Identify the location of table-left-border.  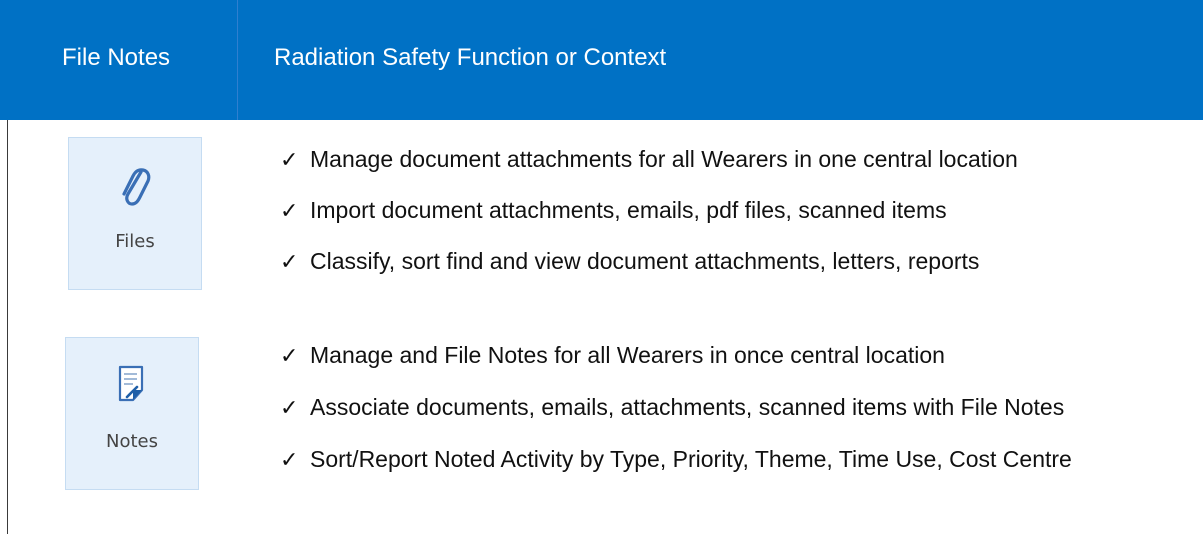
(7, 327).